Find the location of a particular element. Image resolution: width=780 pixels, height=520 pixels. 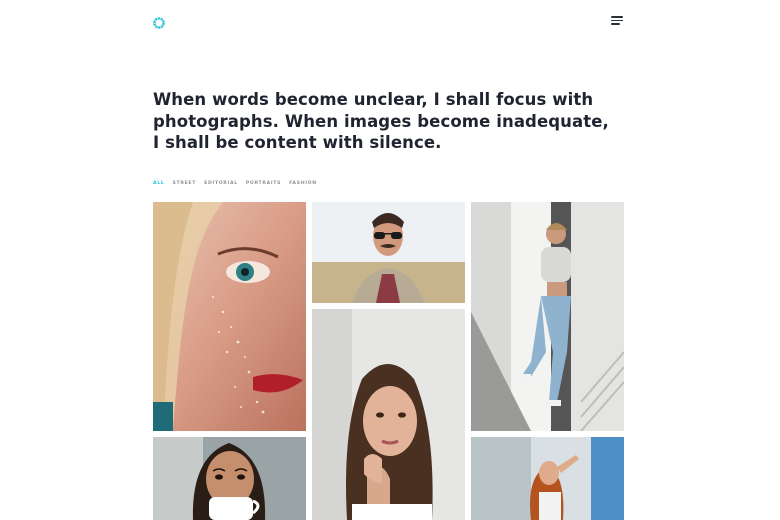

filter-portraits: PORTRAITS is located at coordinates (263, 183).